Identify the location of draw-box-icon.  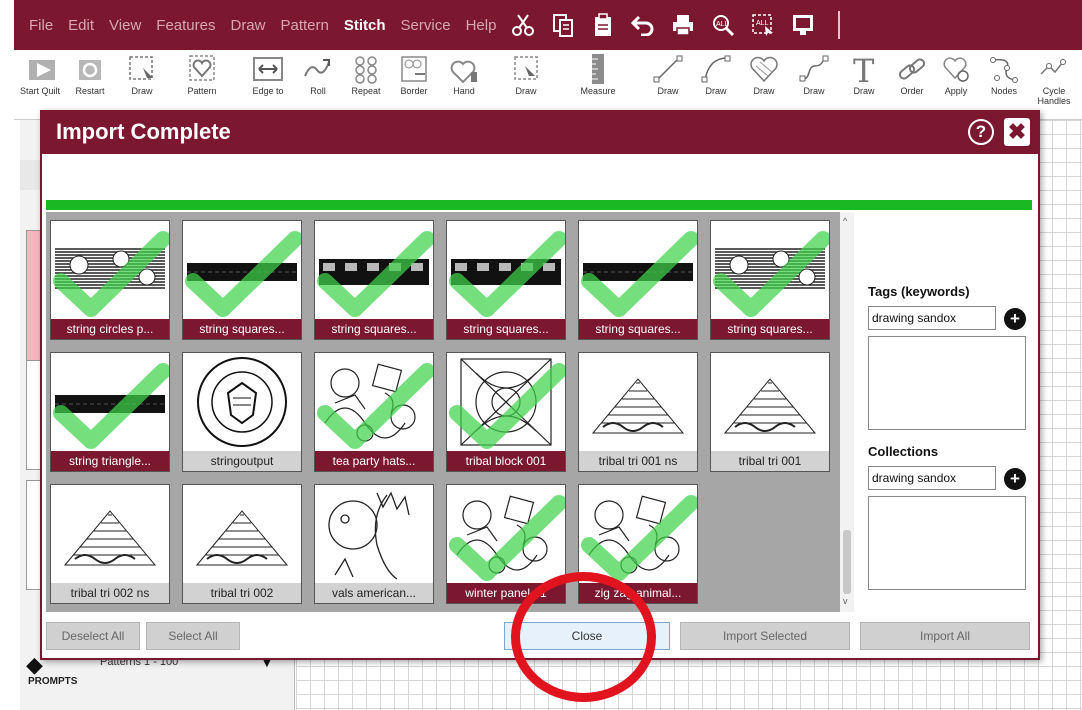
(141, 68).